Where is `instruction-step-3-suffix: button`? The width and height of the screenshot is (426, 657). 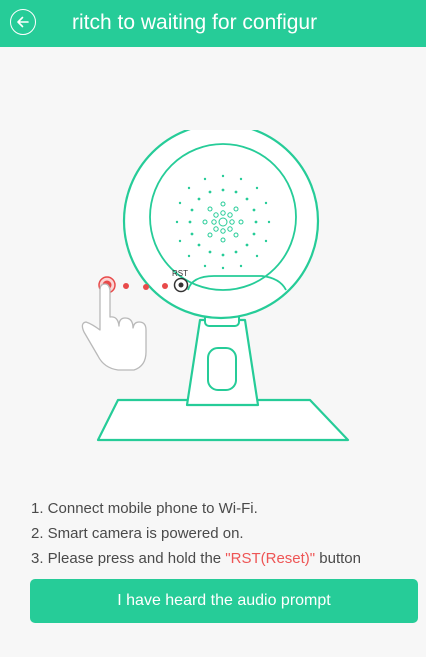 instruction-step-3-suffix: button is located at coordinates (338, 558).